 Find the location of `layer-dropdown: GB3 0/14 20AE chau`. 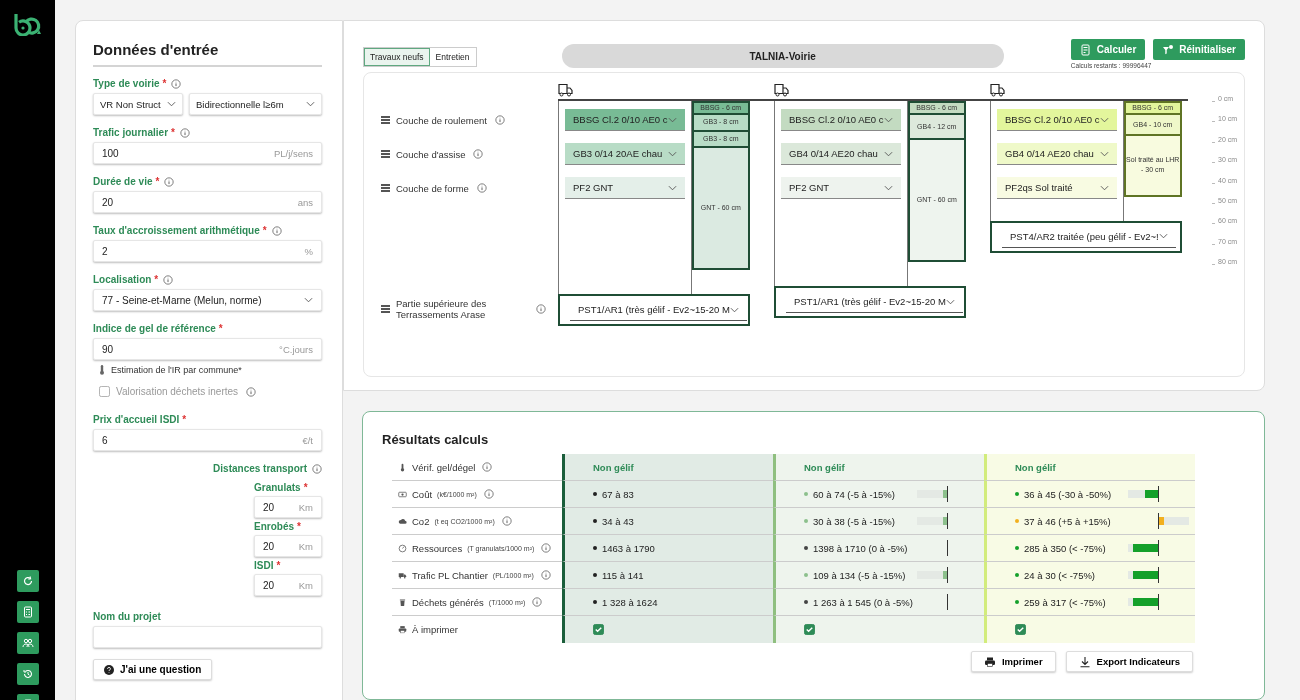

layer-dropdown: GB3 0/14 20AE chau is located at coordinates (625, 154).